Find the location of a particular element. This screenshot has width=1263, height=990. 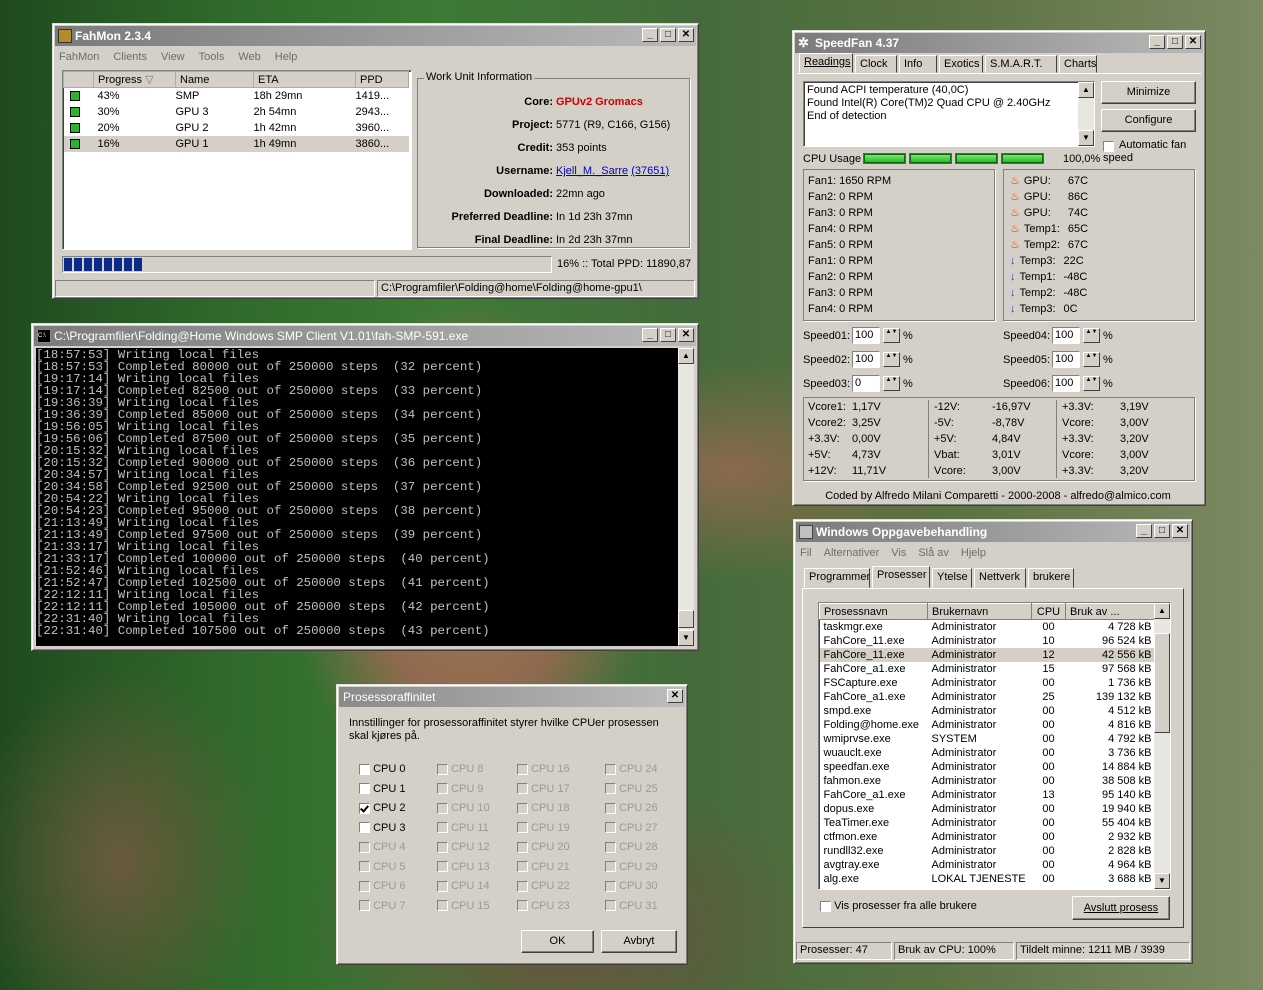

process-row: FahCore_a1.exe Administrator 25 139 132 kB is located at coordinates (988, 697).